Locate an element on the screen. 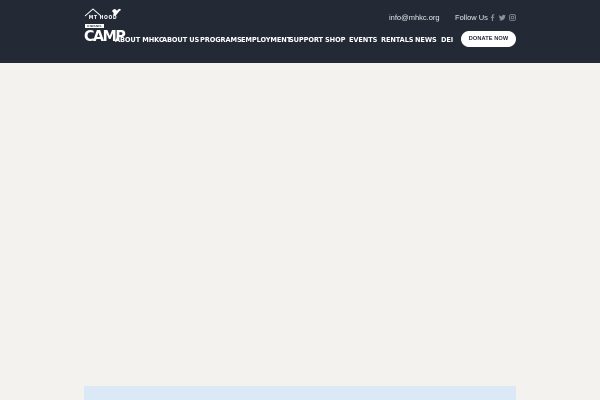 The width and height of the screenshot is (600, 400). nav-item-rentals: RENTALS is located at coordinates (397, 40).